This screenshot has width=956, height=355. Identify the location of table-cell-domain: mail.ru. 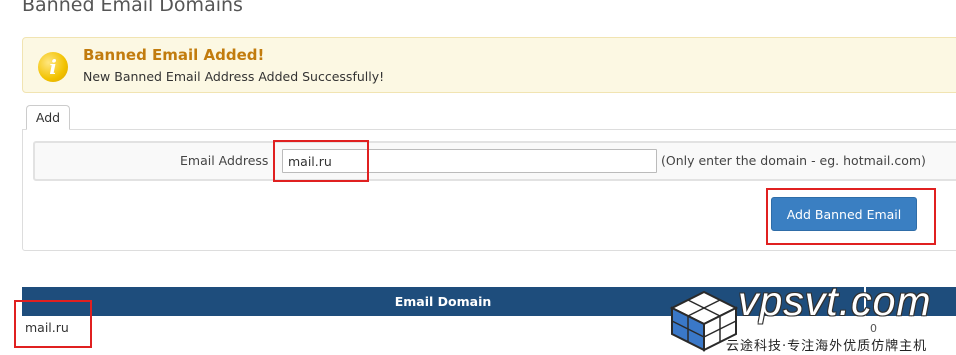
(47, 327).